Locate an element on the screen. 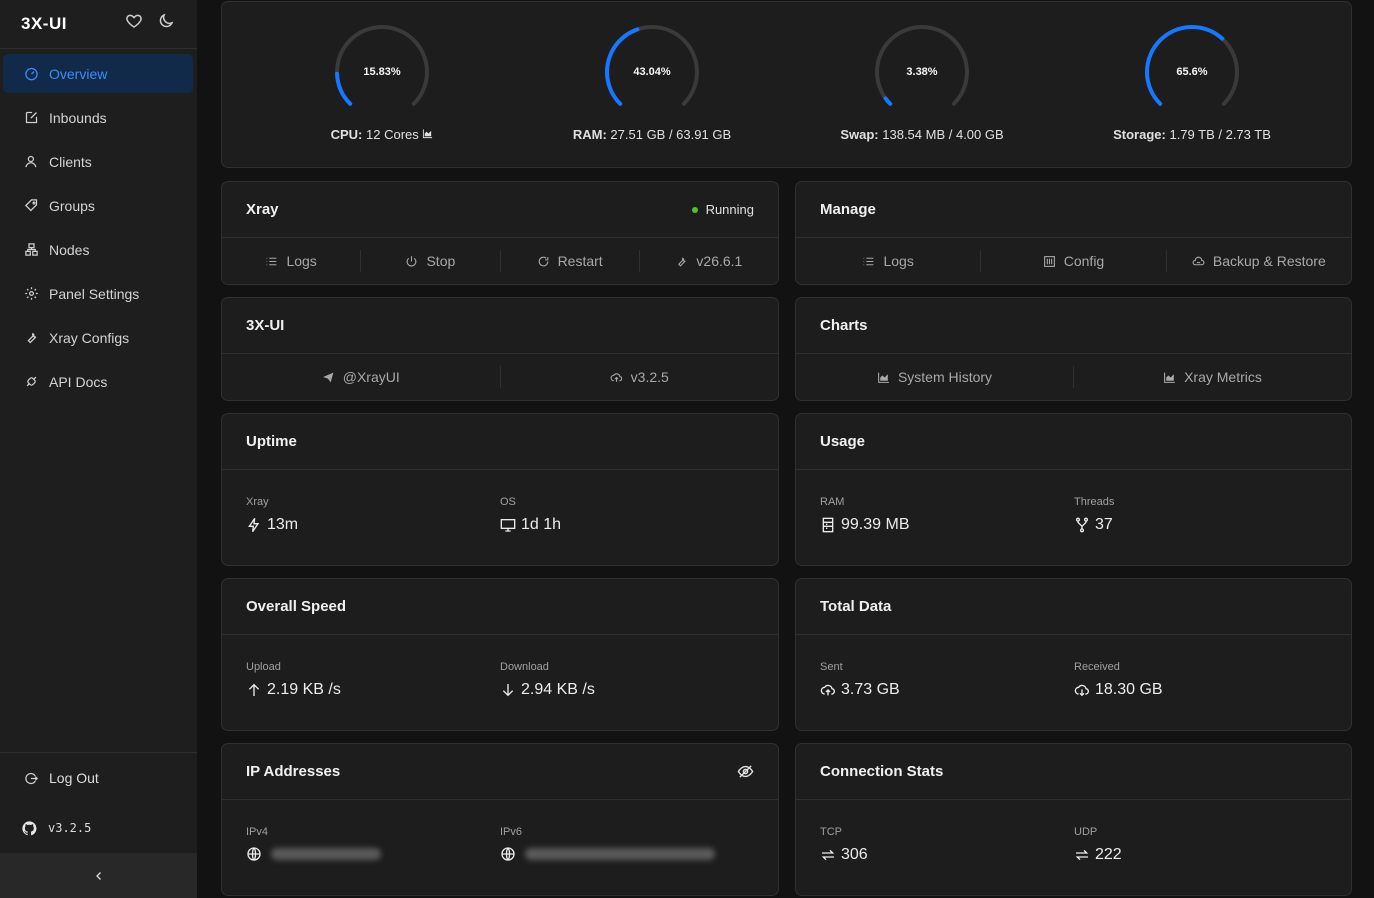 The image size is (1374, 898). storage-label: Storage: 1.79 TB / 2.73 TB is located at coordinates (1192, 134).